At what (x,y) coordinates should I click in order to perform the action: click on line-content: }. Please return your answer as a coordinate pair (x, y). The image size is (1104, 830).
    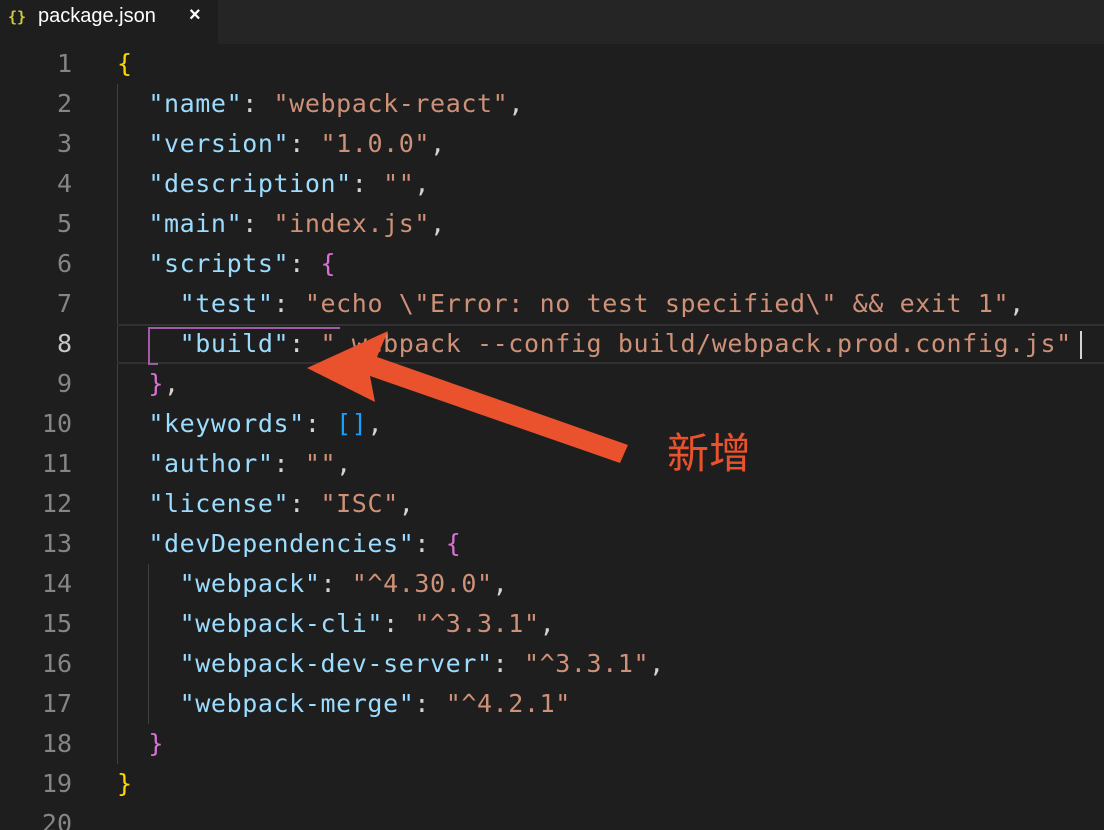
    Looking at the image, I should click on (125, 784).